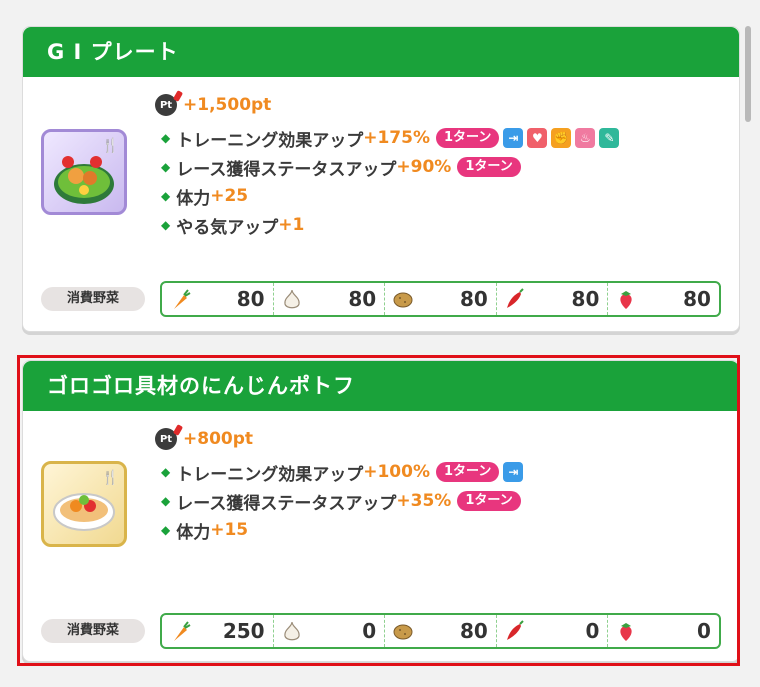 This screenshot has height=687, width=760. I want to click on effect-value: +1, so click(291, 225).